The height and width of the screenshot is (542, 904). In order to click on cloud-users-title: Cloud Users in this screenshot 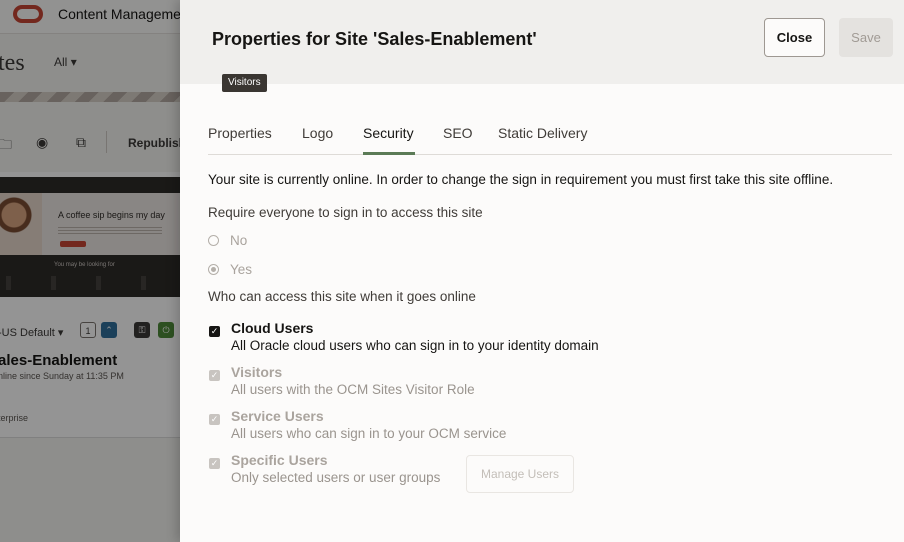, I will do `click(272, 328)`.